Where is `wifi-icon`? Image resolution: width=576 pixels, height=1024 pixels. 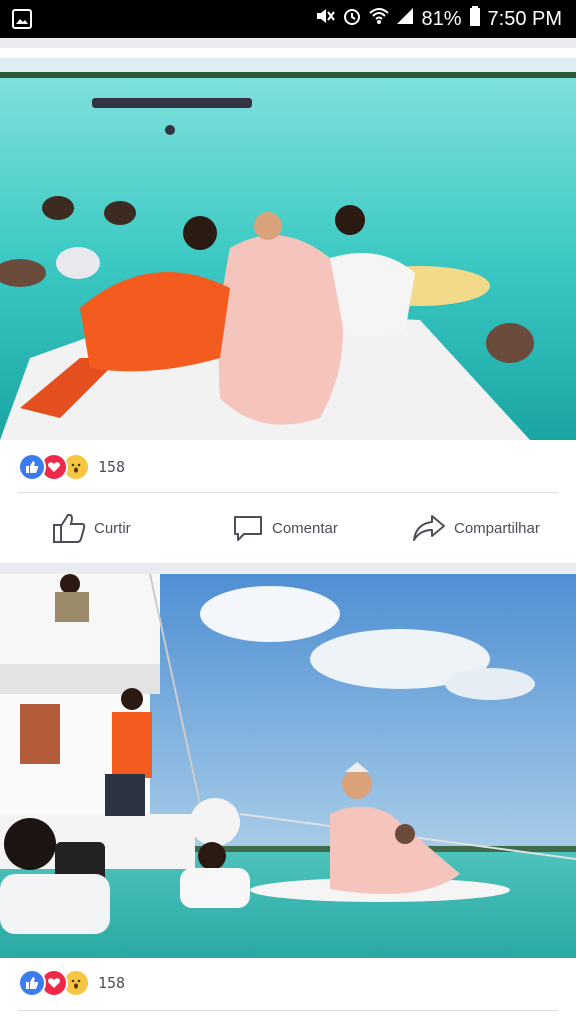 wifi-icon is located at coordinates (379, 19).